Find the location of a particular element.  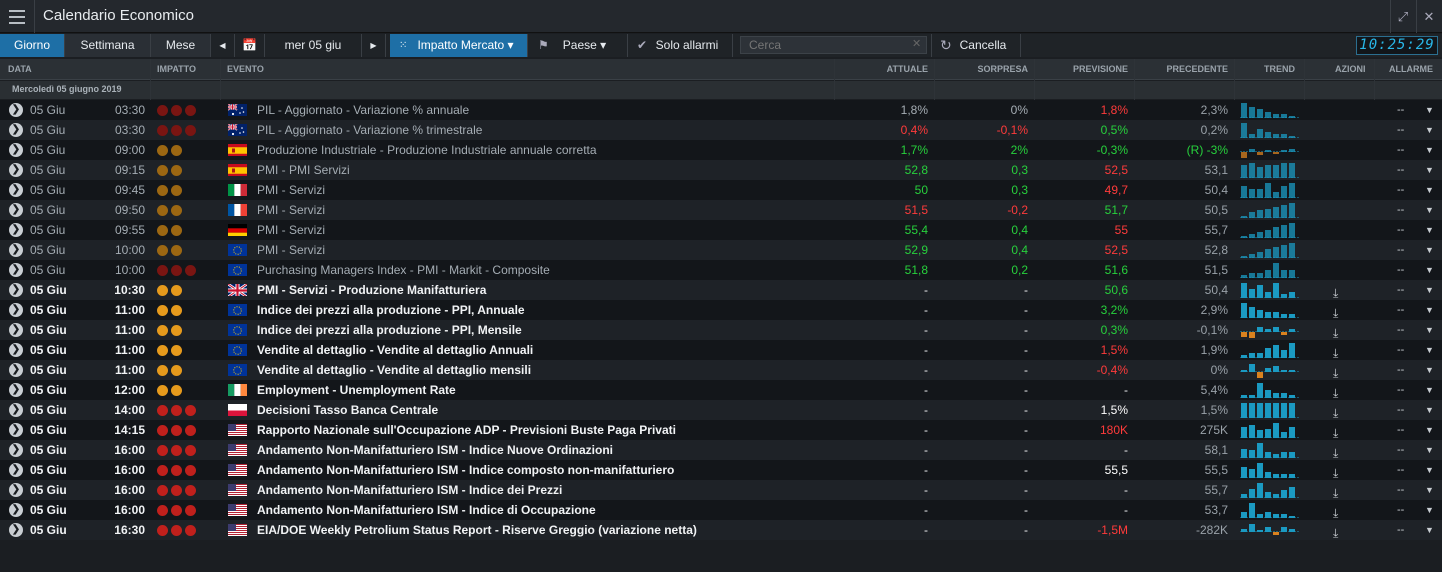

tab-week: Settimana is located at coordinates (108, 45).